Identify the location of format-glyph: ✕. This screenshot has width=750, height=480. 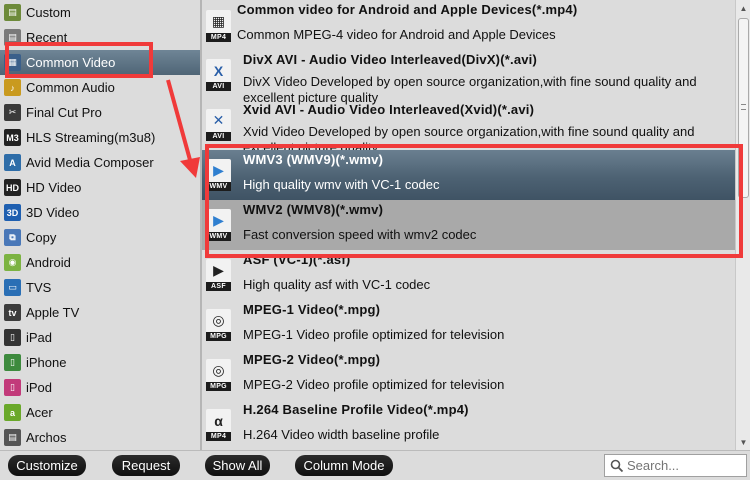
(218, 120).